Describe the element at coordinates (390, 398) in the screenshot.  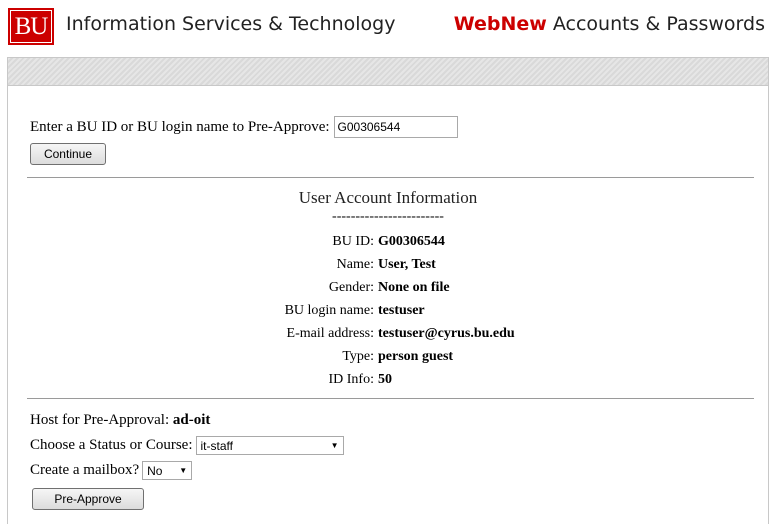
I see `divider-bottom` at that location.